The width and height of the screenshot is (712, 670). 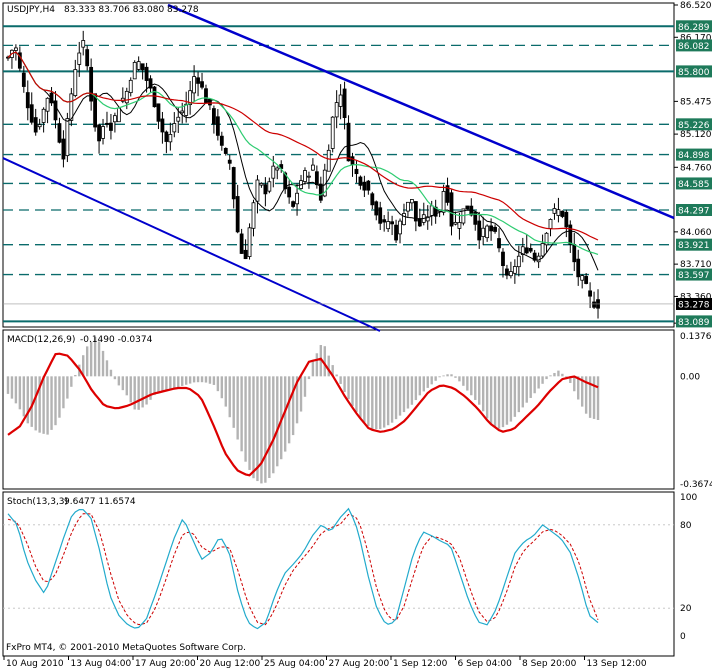 I want to click on current-price-tag-label: 83.278, so click(x=694, y=305).